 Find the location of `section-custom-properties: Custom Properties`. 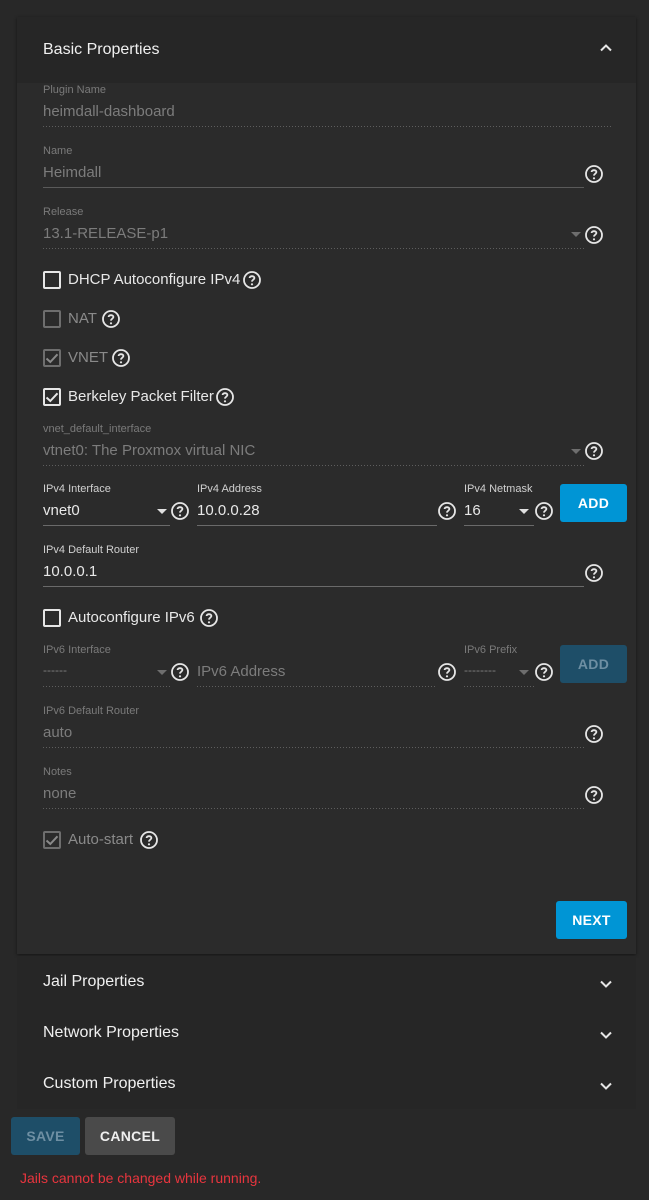

section-custom-properties: Custom Properties is located at coordinates (326, 1083).